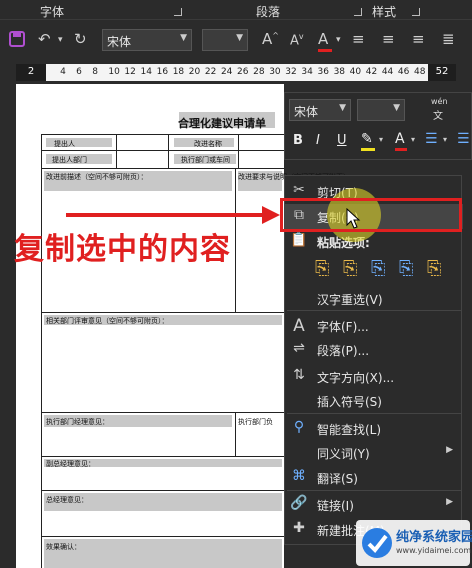  Describe the element at coordinates (431, 139) in the screenshot. I see `bullets-icon: ☰` at that location.